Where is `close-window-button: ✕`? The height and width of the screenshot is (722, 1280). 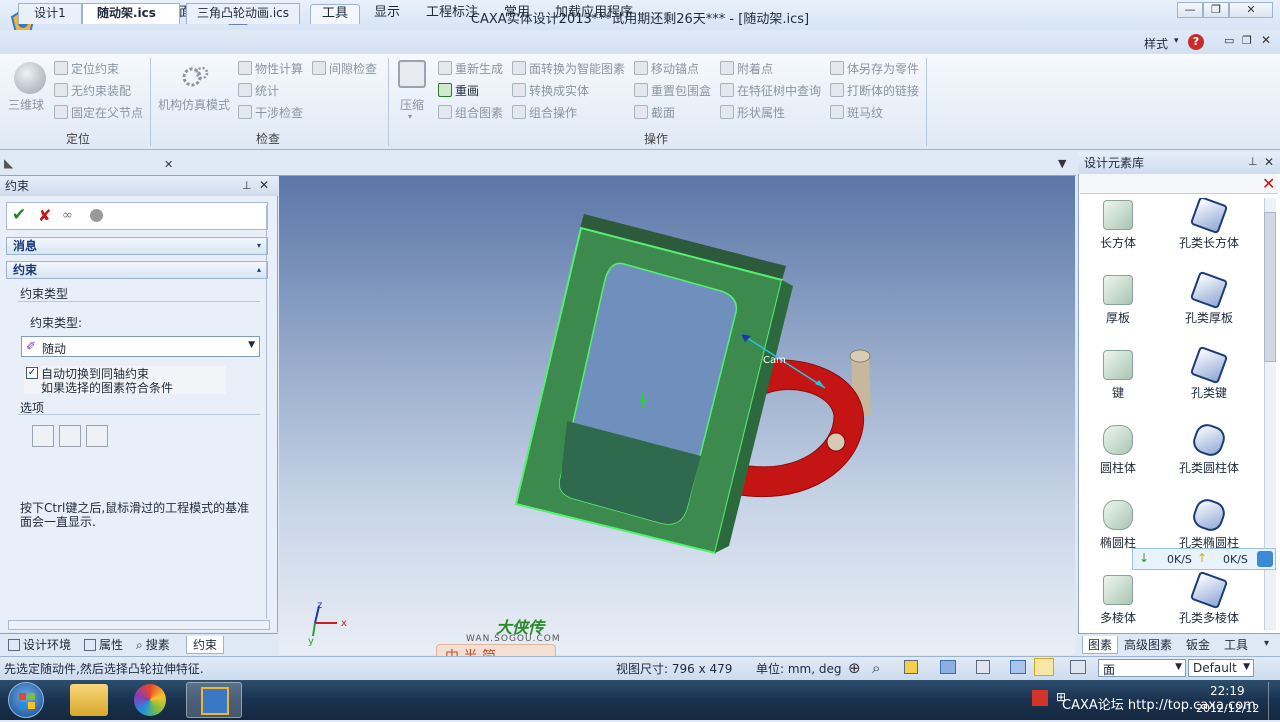
close-window-button: ✕ is located at coordinates (1251, 10).